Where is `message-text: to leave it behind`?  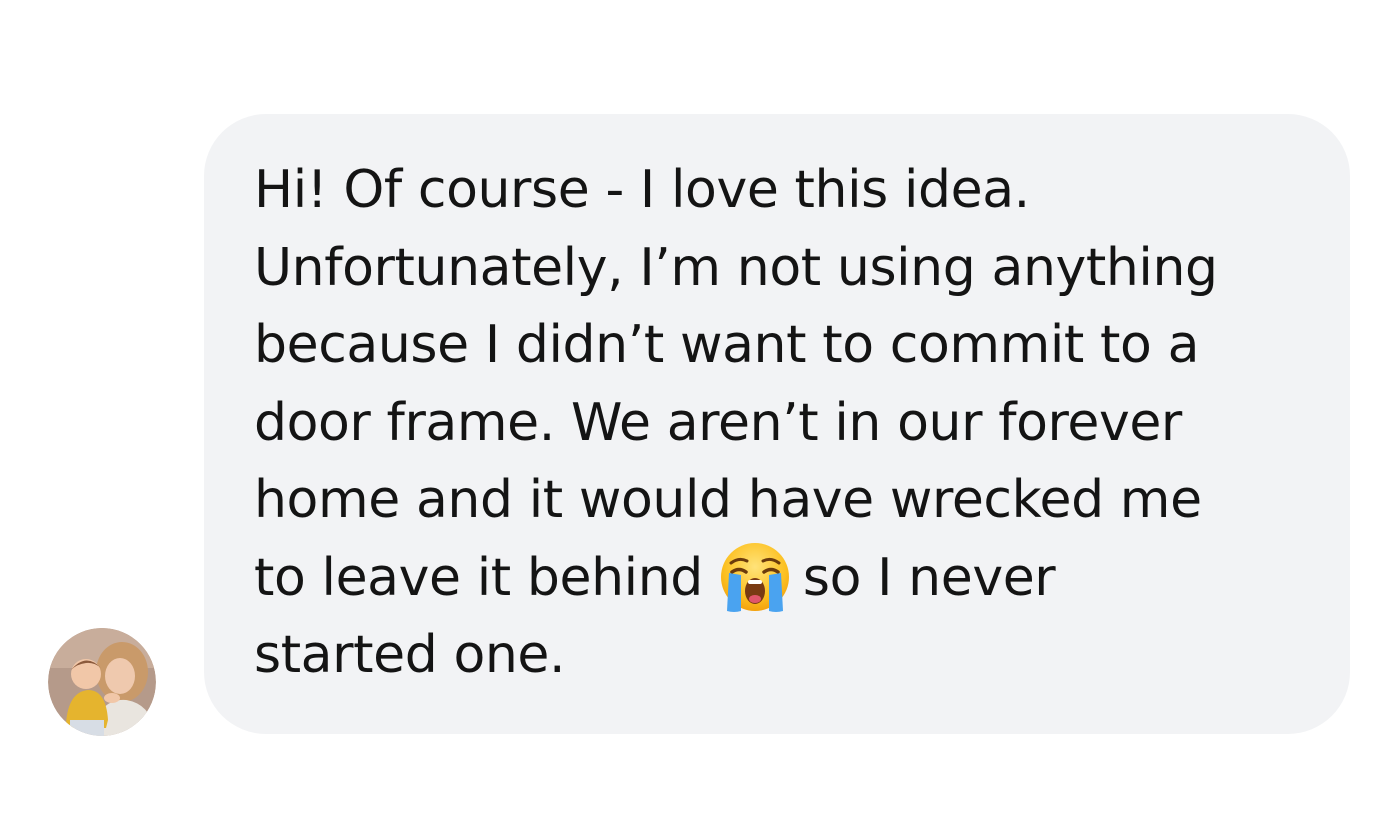 message-text: to leave it behind is located at coordinates (478, 577).